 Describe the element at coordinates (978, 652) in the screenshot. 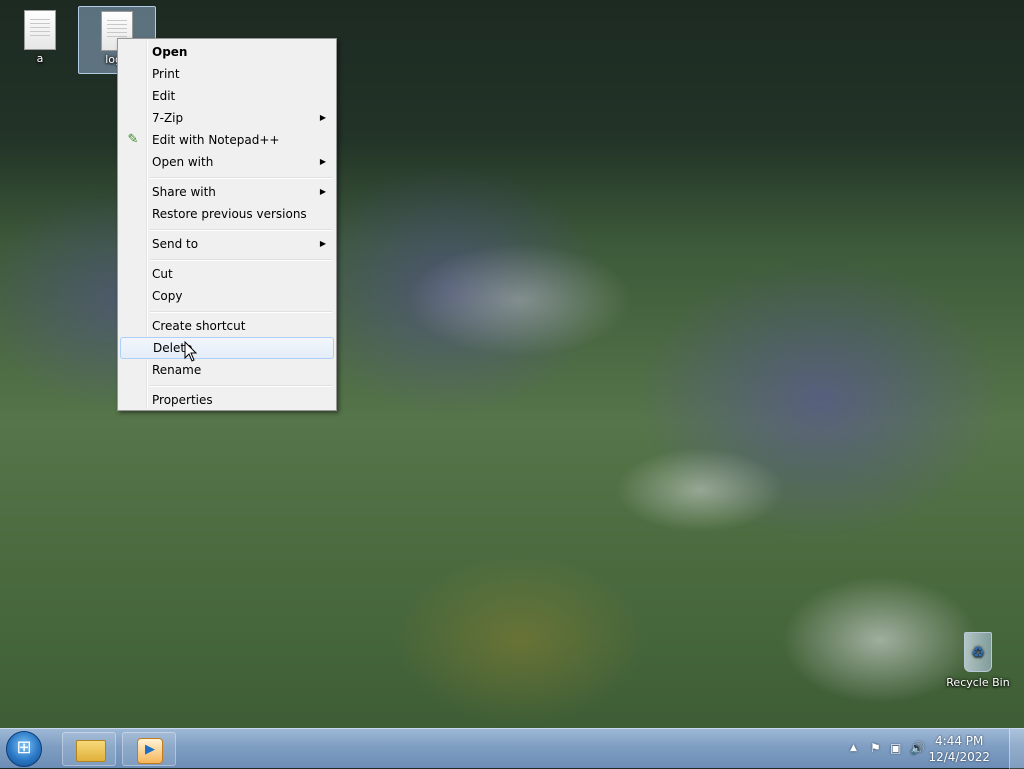

I see `recycle-bin-icon` at that location.